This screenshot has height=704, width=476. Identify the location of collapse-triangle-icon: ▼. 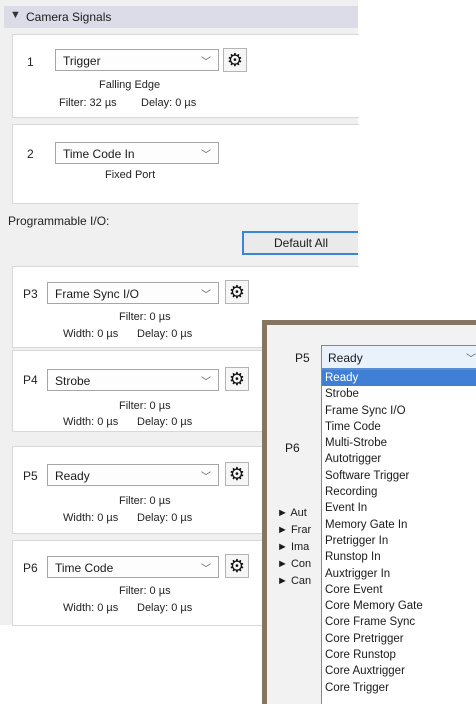
(15, 15).